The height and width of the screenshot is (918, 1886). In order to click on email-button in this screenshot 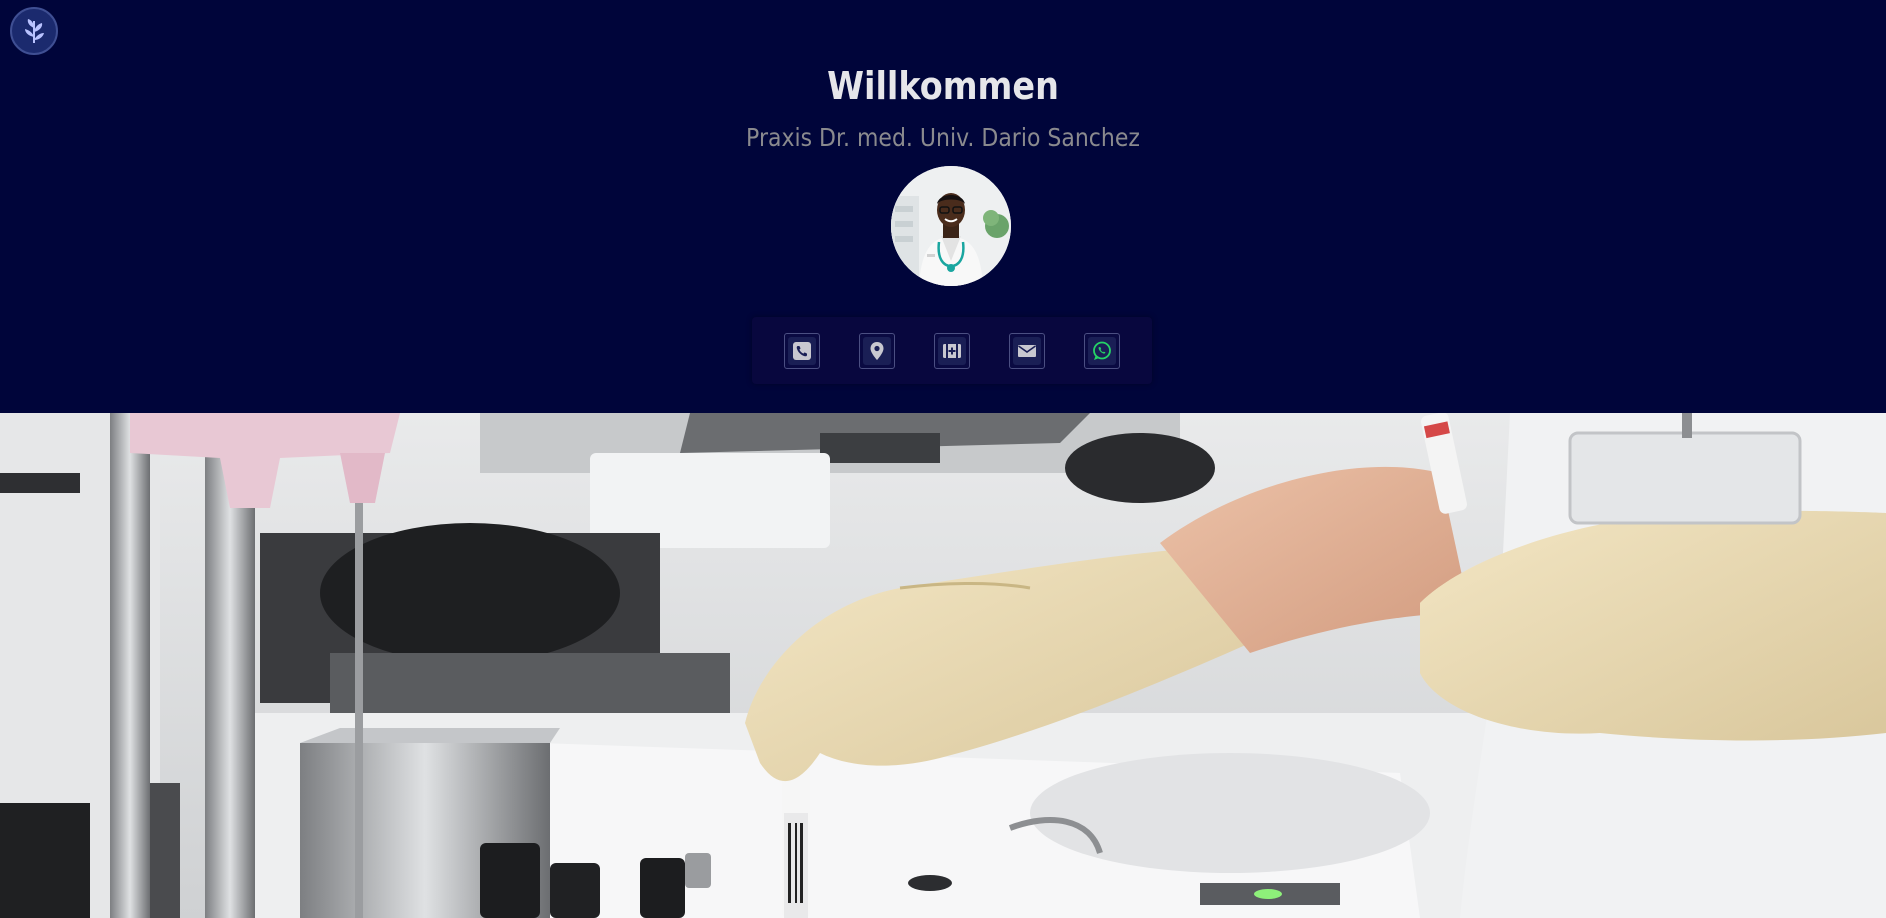, I will do `click(1027, 350)`.